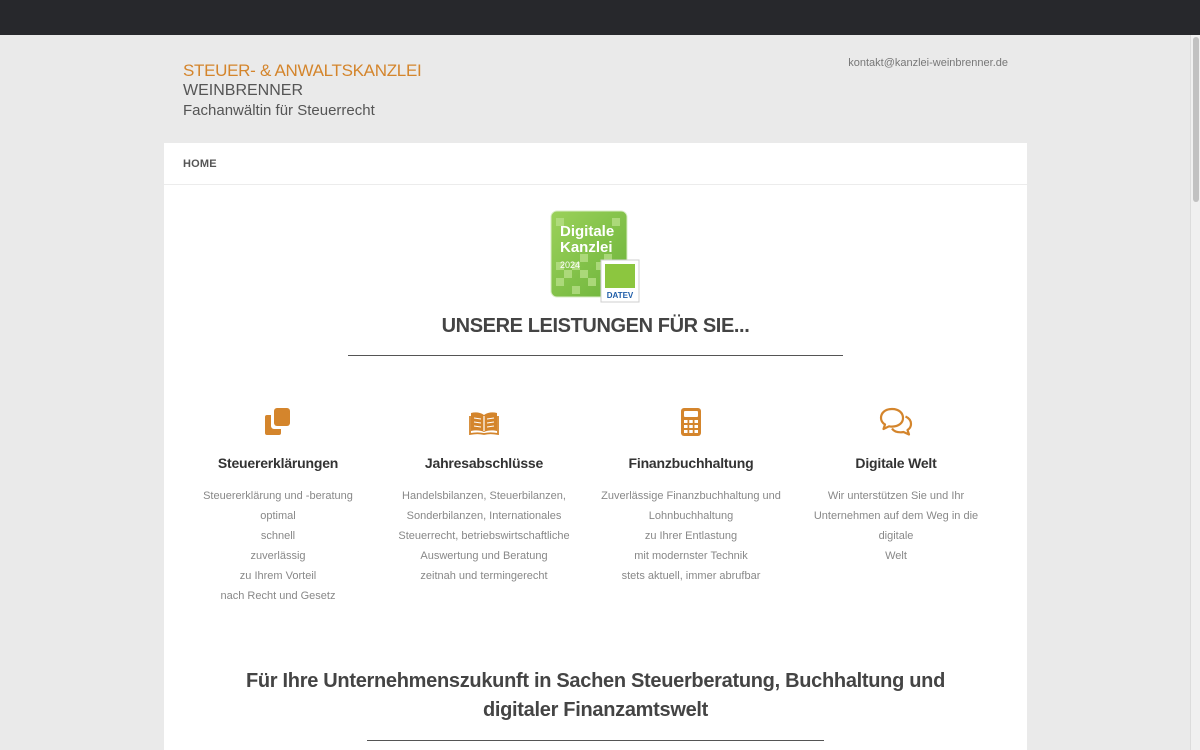 This screenshot has height=750, width=1200. I want to click on badge-year: 2024, so click(570, 265).